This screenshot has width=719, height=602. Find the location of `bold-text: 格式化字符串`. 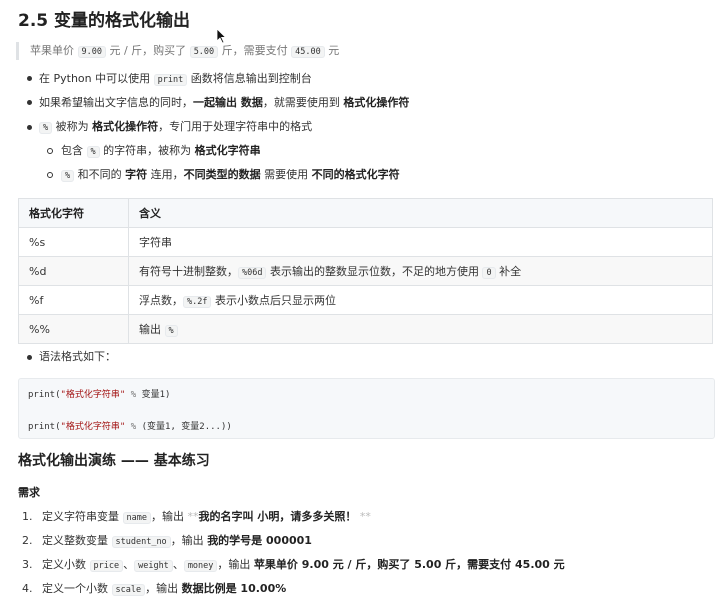

bold-text: 格式化字符串 is located at coordinates (227, 150).